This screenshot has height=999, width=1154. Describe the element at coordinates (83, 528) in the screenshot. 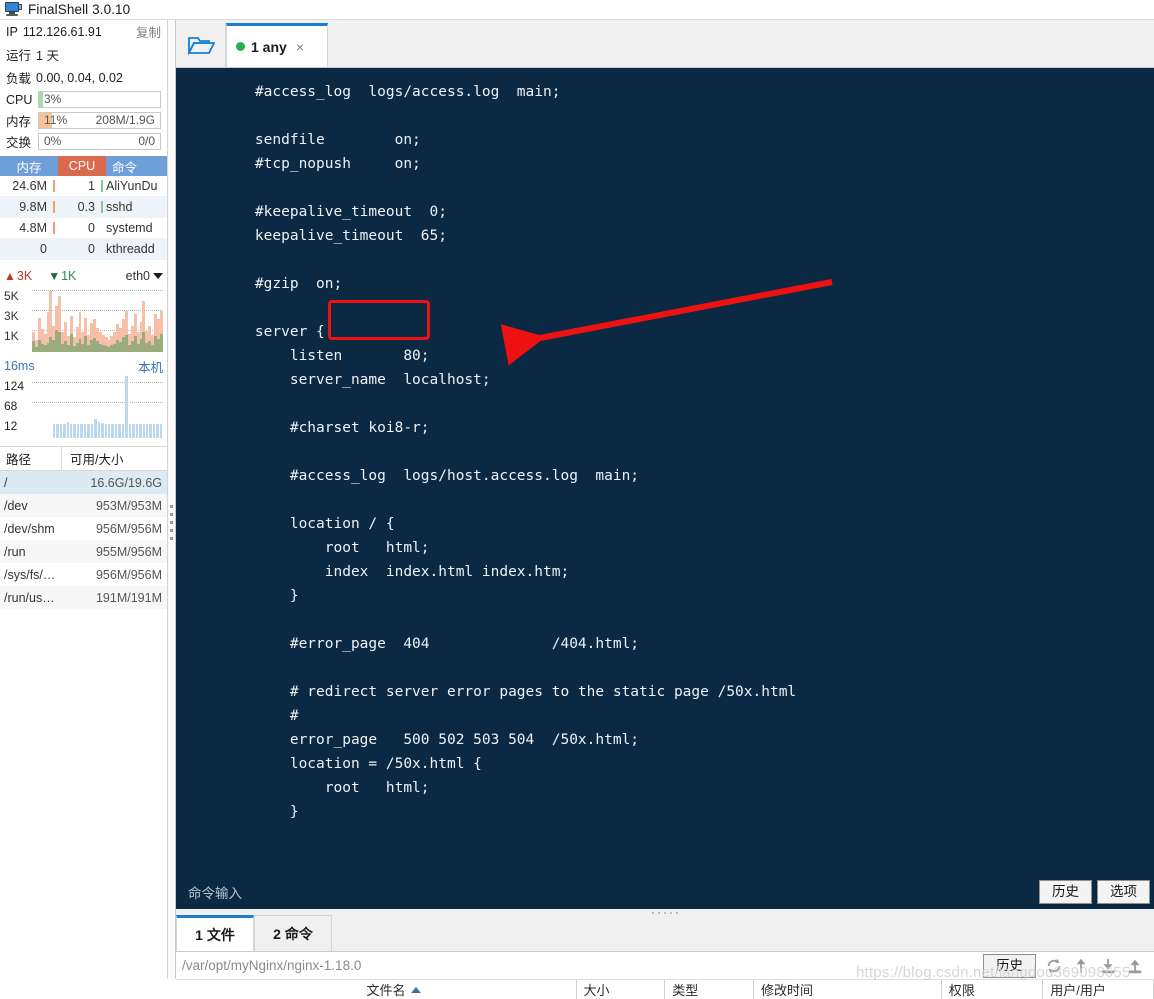

I see `disk-row: /dev/shm 956M/956M` at that location.